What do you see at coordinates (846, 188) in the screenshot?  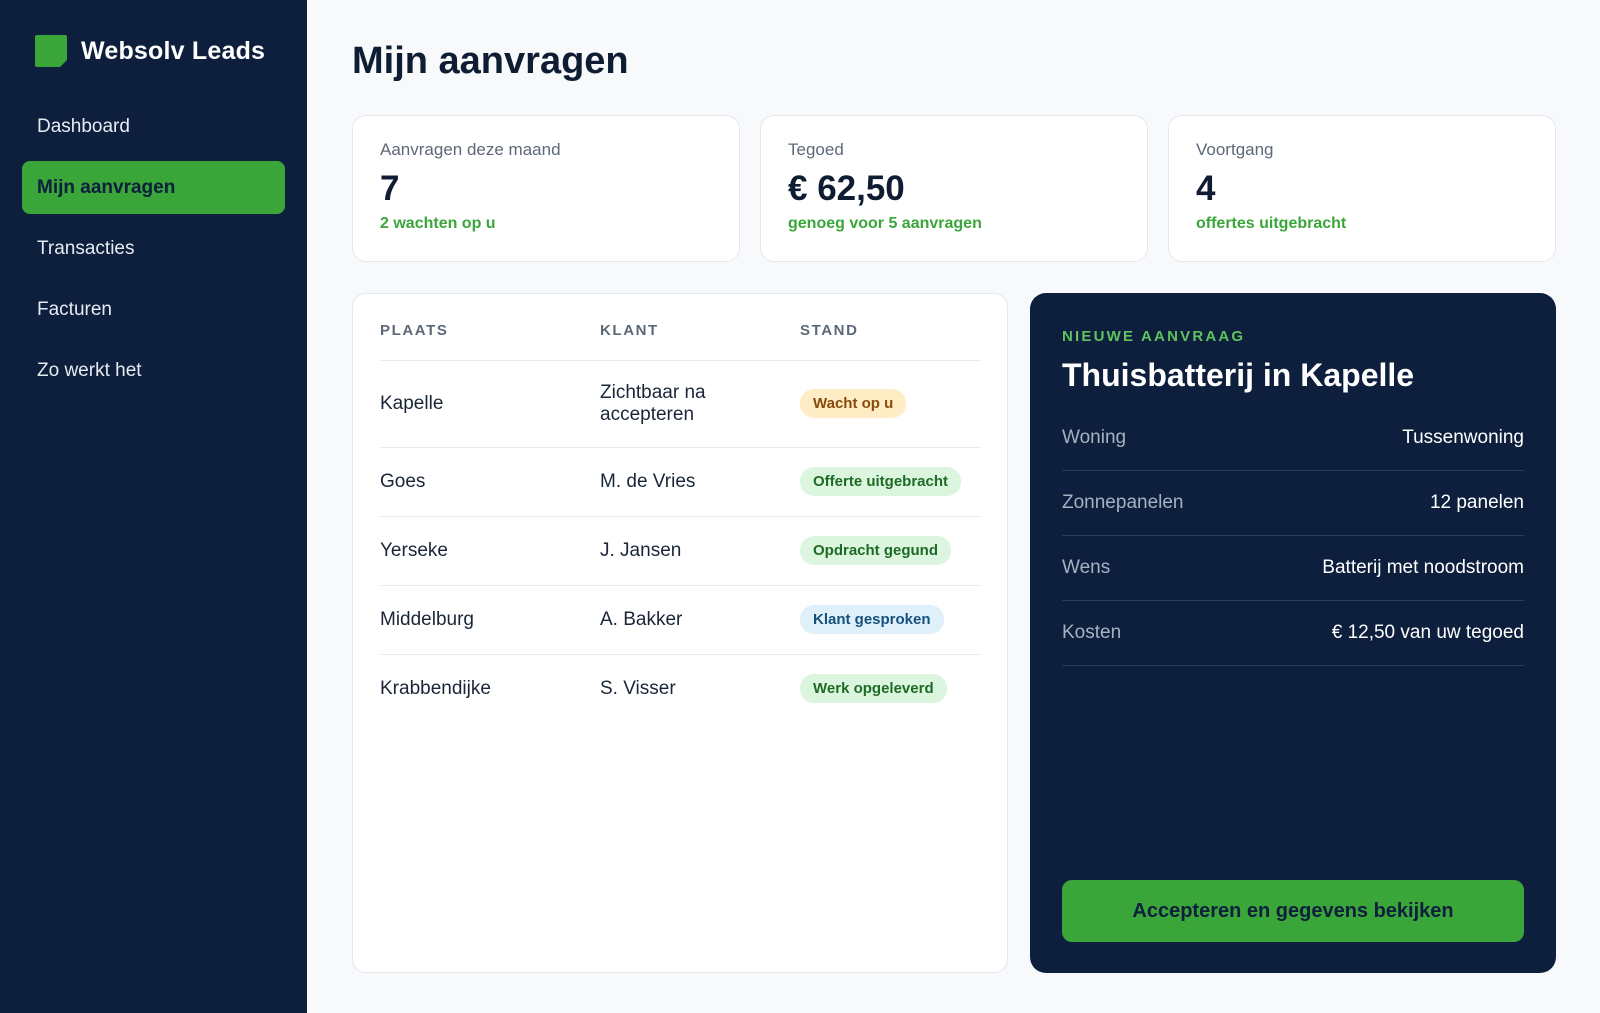 I see `stat-value: € 62,50` at bounding box center [846, 188].